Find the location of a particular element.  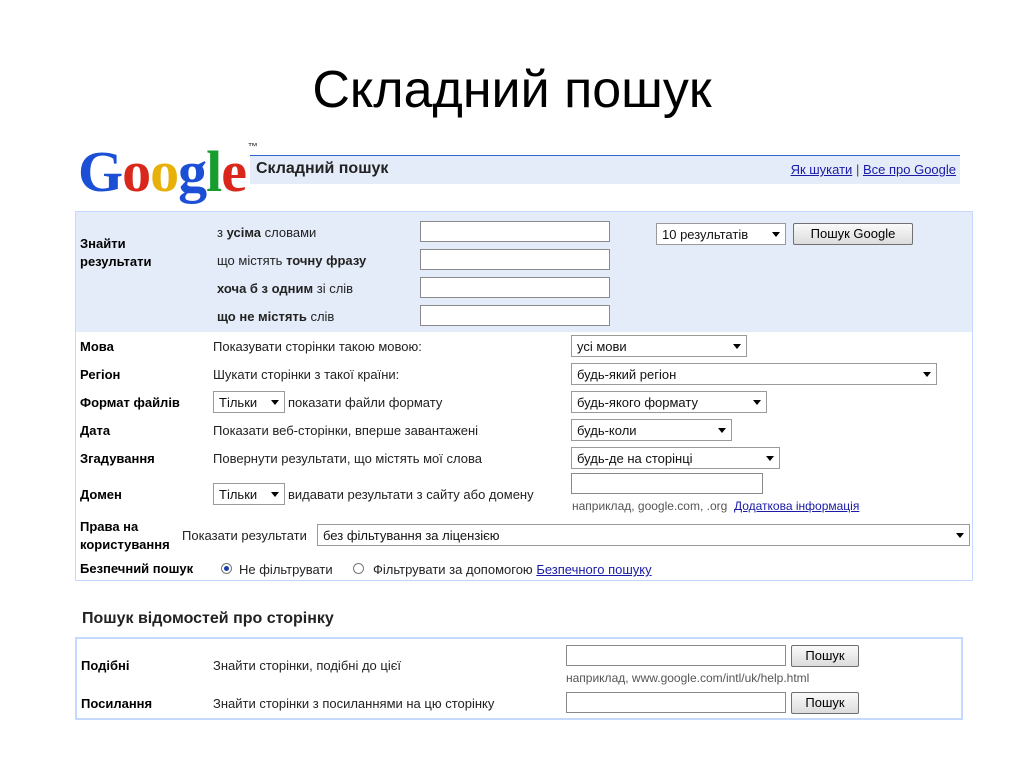

region-desc: Шукати сторінки з такої країни: is located at coordinates (306, 374).